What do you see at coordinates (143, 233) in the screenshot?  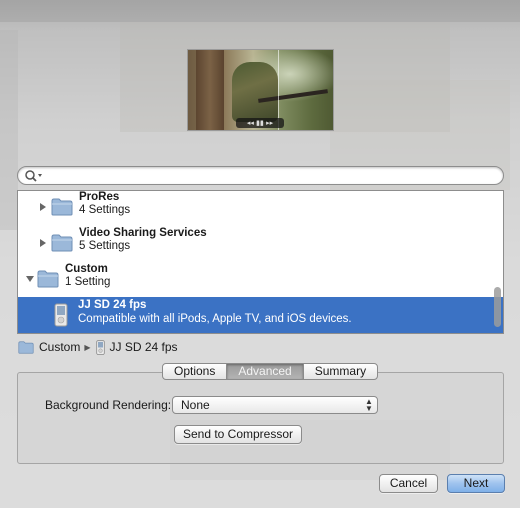 I see `list-item-title: Video Sharing Services` at bounding box center [143, 233].